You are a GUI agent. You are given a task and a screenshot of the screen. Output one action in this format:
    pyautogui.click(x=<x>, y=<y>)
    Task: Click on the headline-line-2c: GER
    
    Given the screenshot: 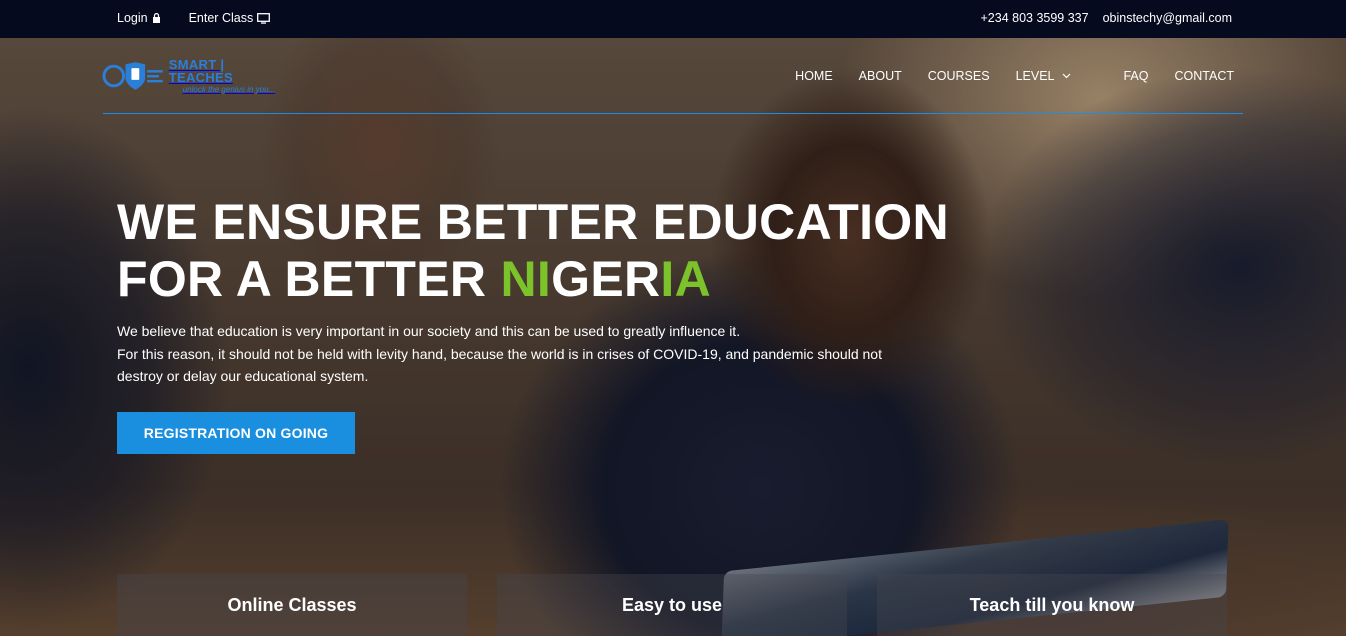 What is the action you would take?
    pyautogui.click(x=606, y=279)
    